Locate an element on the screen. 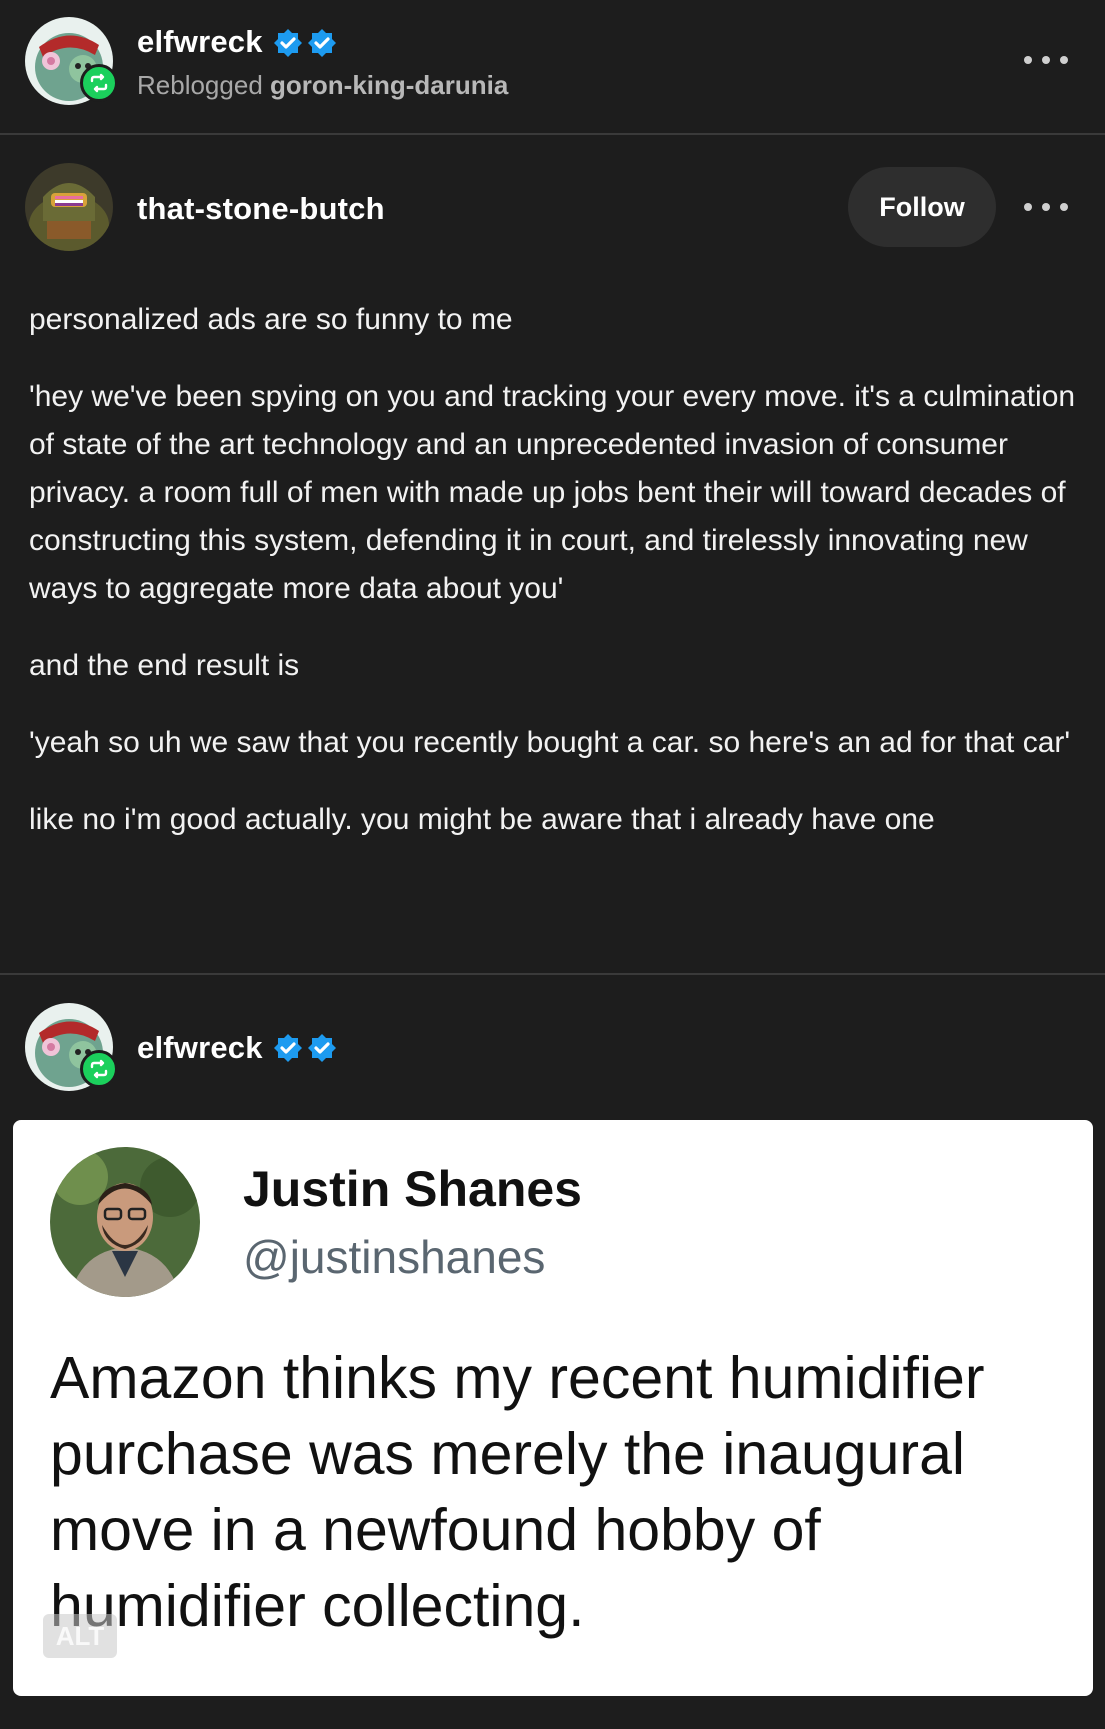 This screenshot has height=1729, width=1105. poster-username: that-stone-butch is located at coordinates (261, 209).